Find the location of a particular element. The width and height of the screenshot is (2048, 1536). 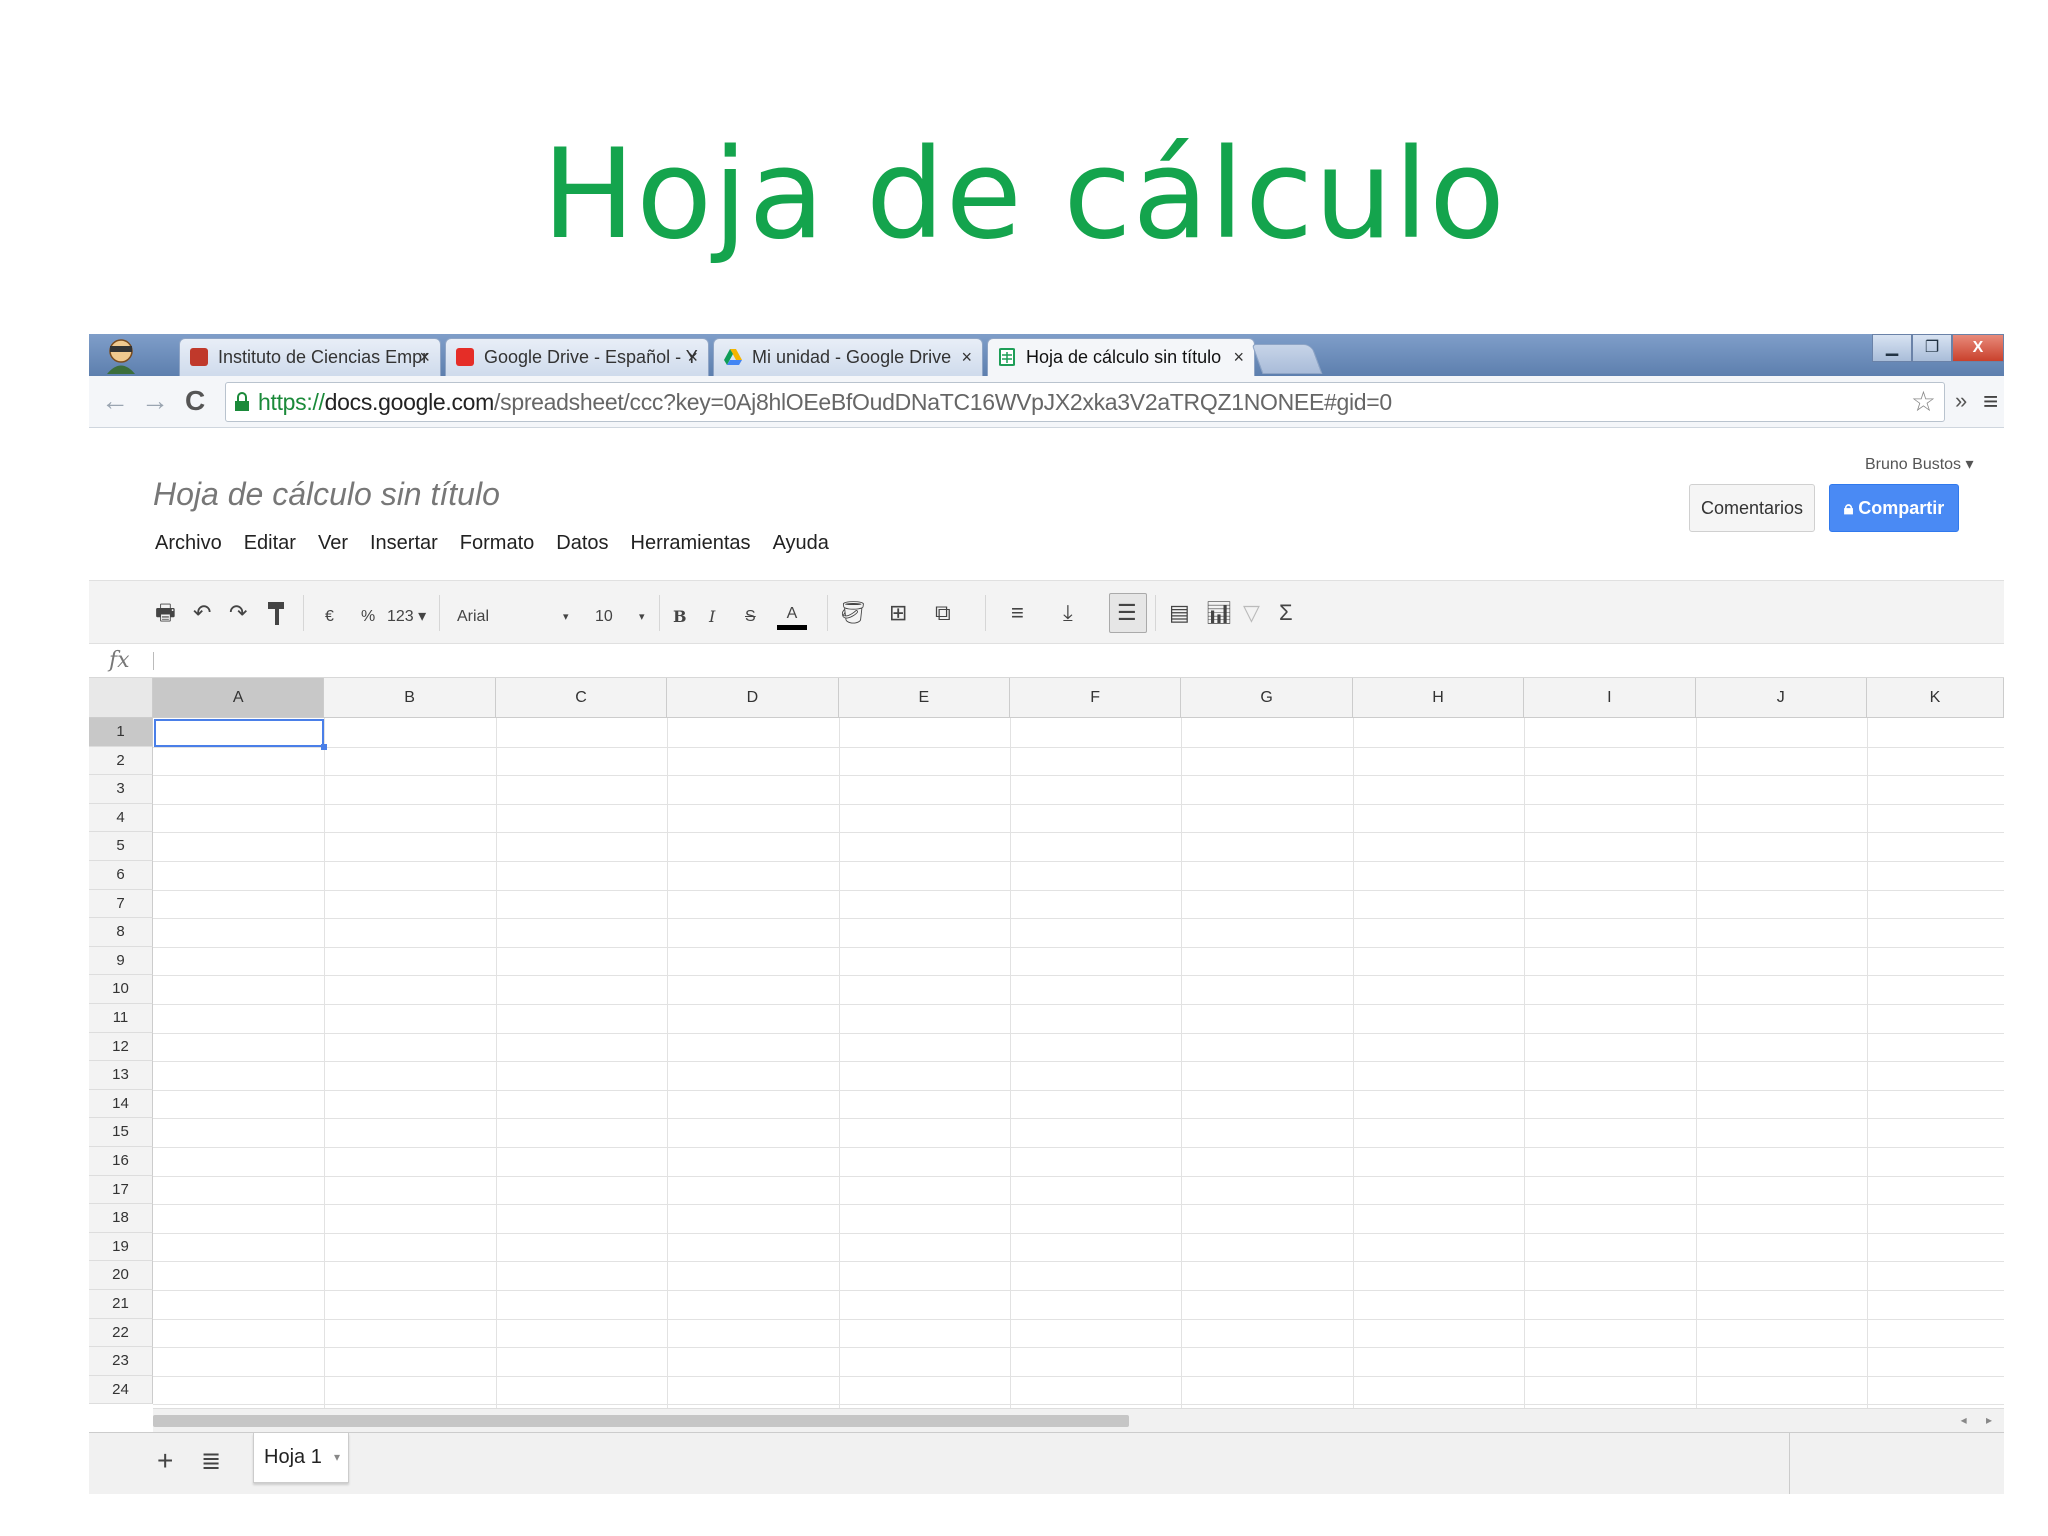

strikethrough-button: S is located at coordinates (750, 617).